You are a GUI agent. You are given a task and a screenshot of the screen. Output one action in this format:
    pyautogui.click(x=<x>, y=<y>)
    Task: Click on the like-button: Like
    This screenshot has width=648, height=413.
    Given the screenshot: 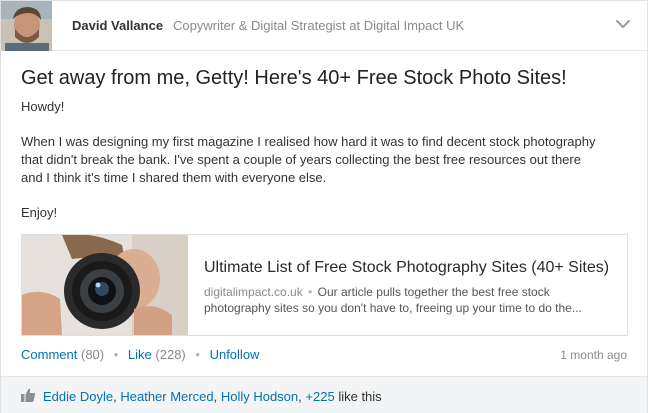 What is the action you would take?
    pyautogui.click(x=140, y=354)
    